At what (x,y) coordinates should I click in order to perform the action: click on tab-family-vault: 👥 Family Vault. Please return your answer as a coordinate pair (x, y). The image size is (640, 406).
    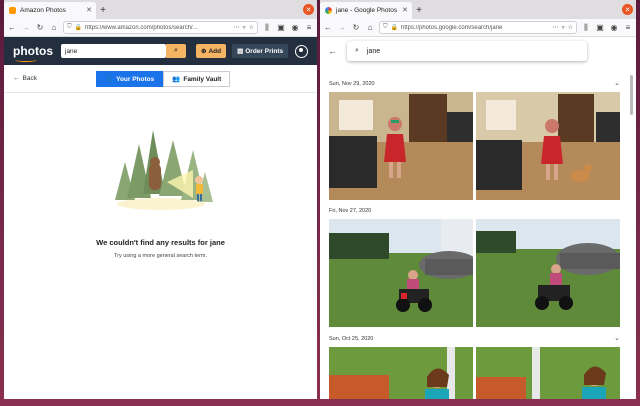
    Looking at the image, I should click on (197, 79).